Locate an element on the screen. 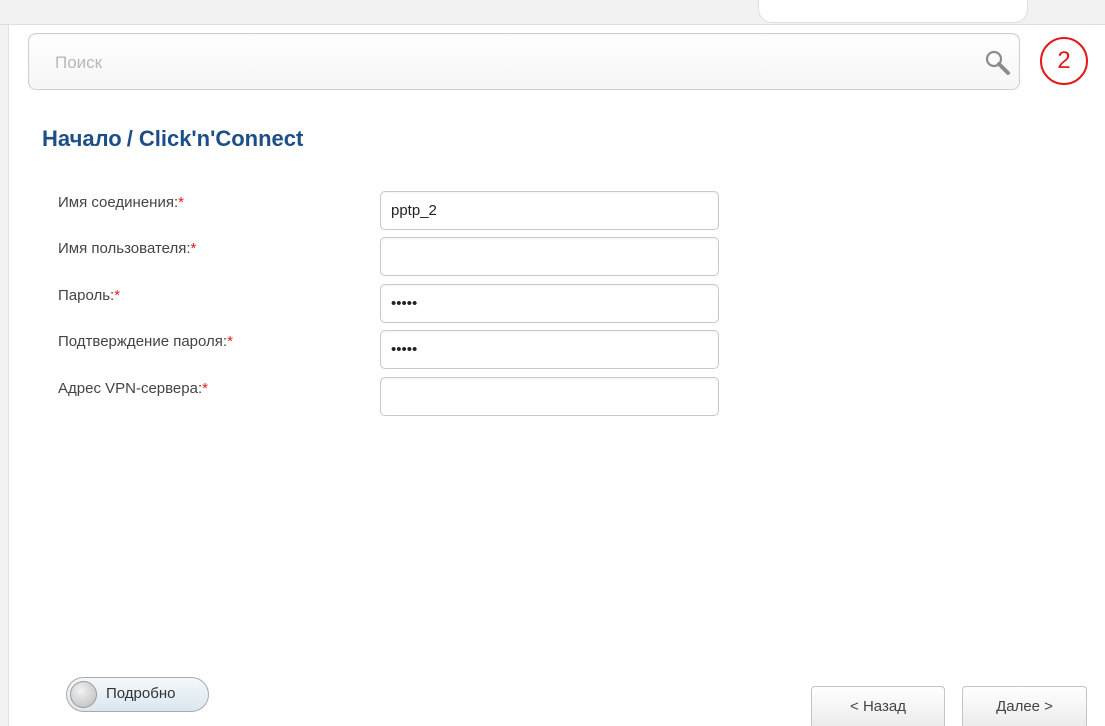  username-label-text: Имя пользователя: is located at coordinates (124, 248).